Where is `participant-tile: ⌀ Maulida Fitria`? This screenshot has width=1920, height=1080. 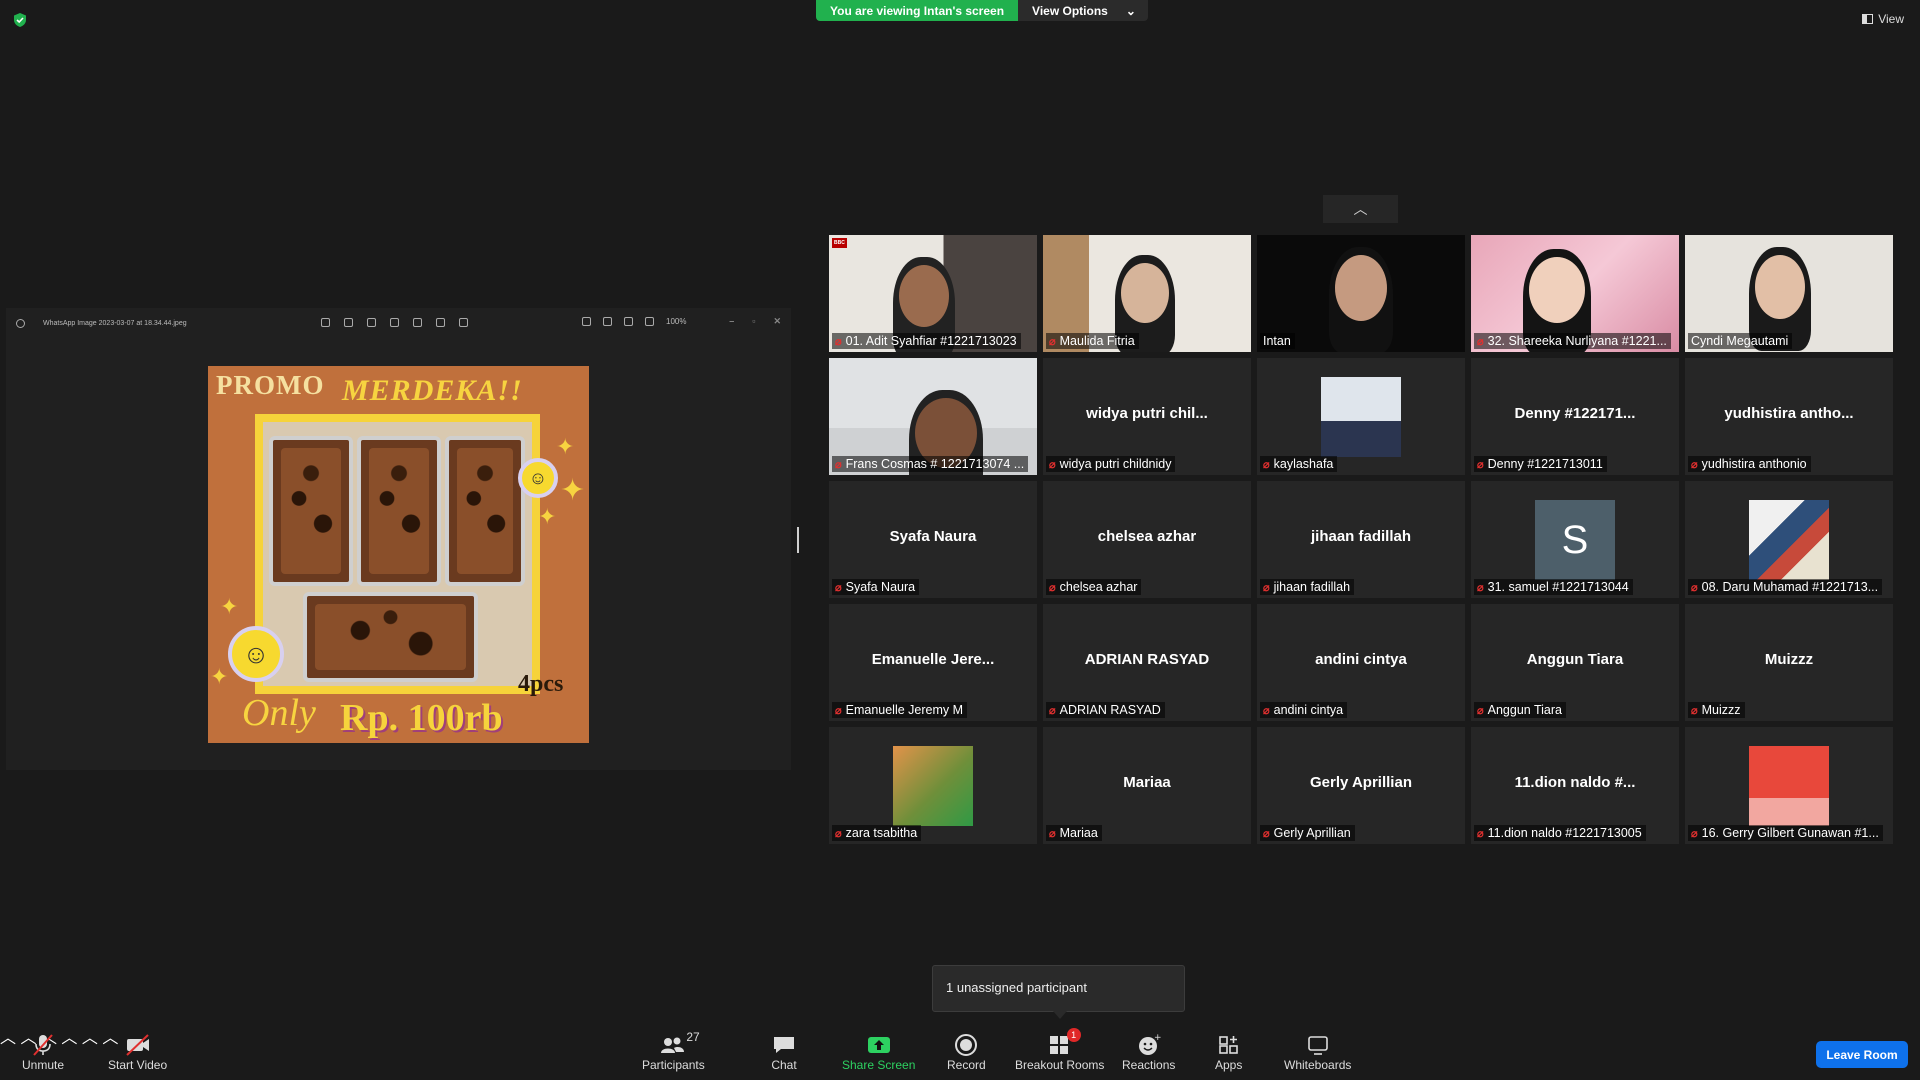 participant-tile: ⌀ Maulida Fitria is located at coordinates (1147, 293).